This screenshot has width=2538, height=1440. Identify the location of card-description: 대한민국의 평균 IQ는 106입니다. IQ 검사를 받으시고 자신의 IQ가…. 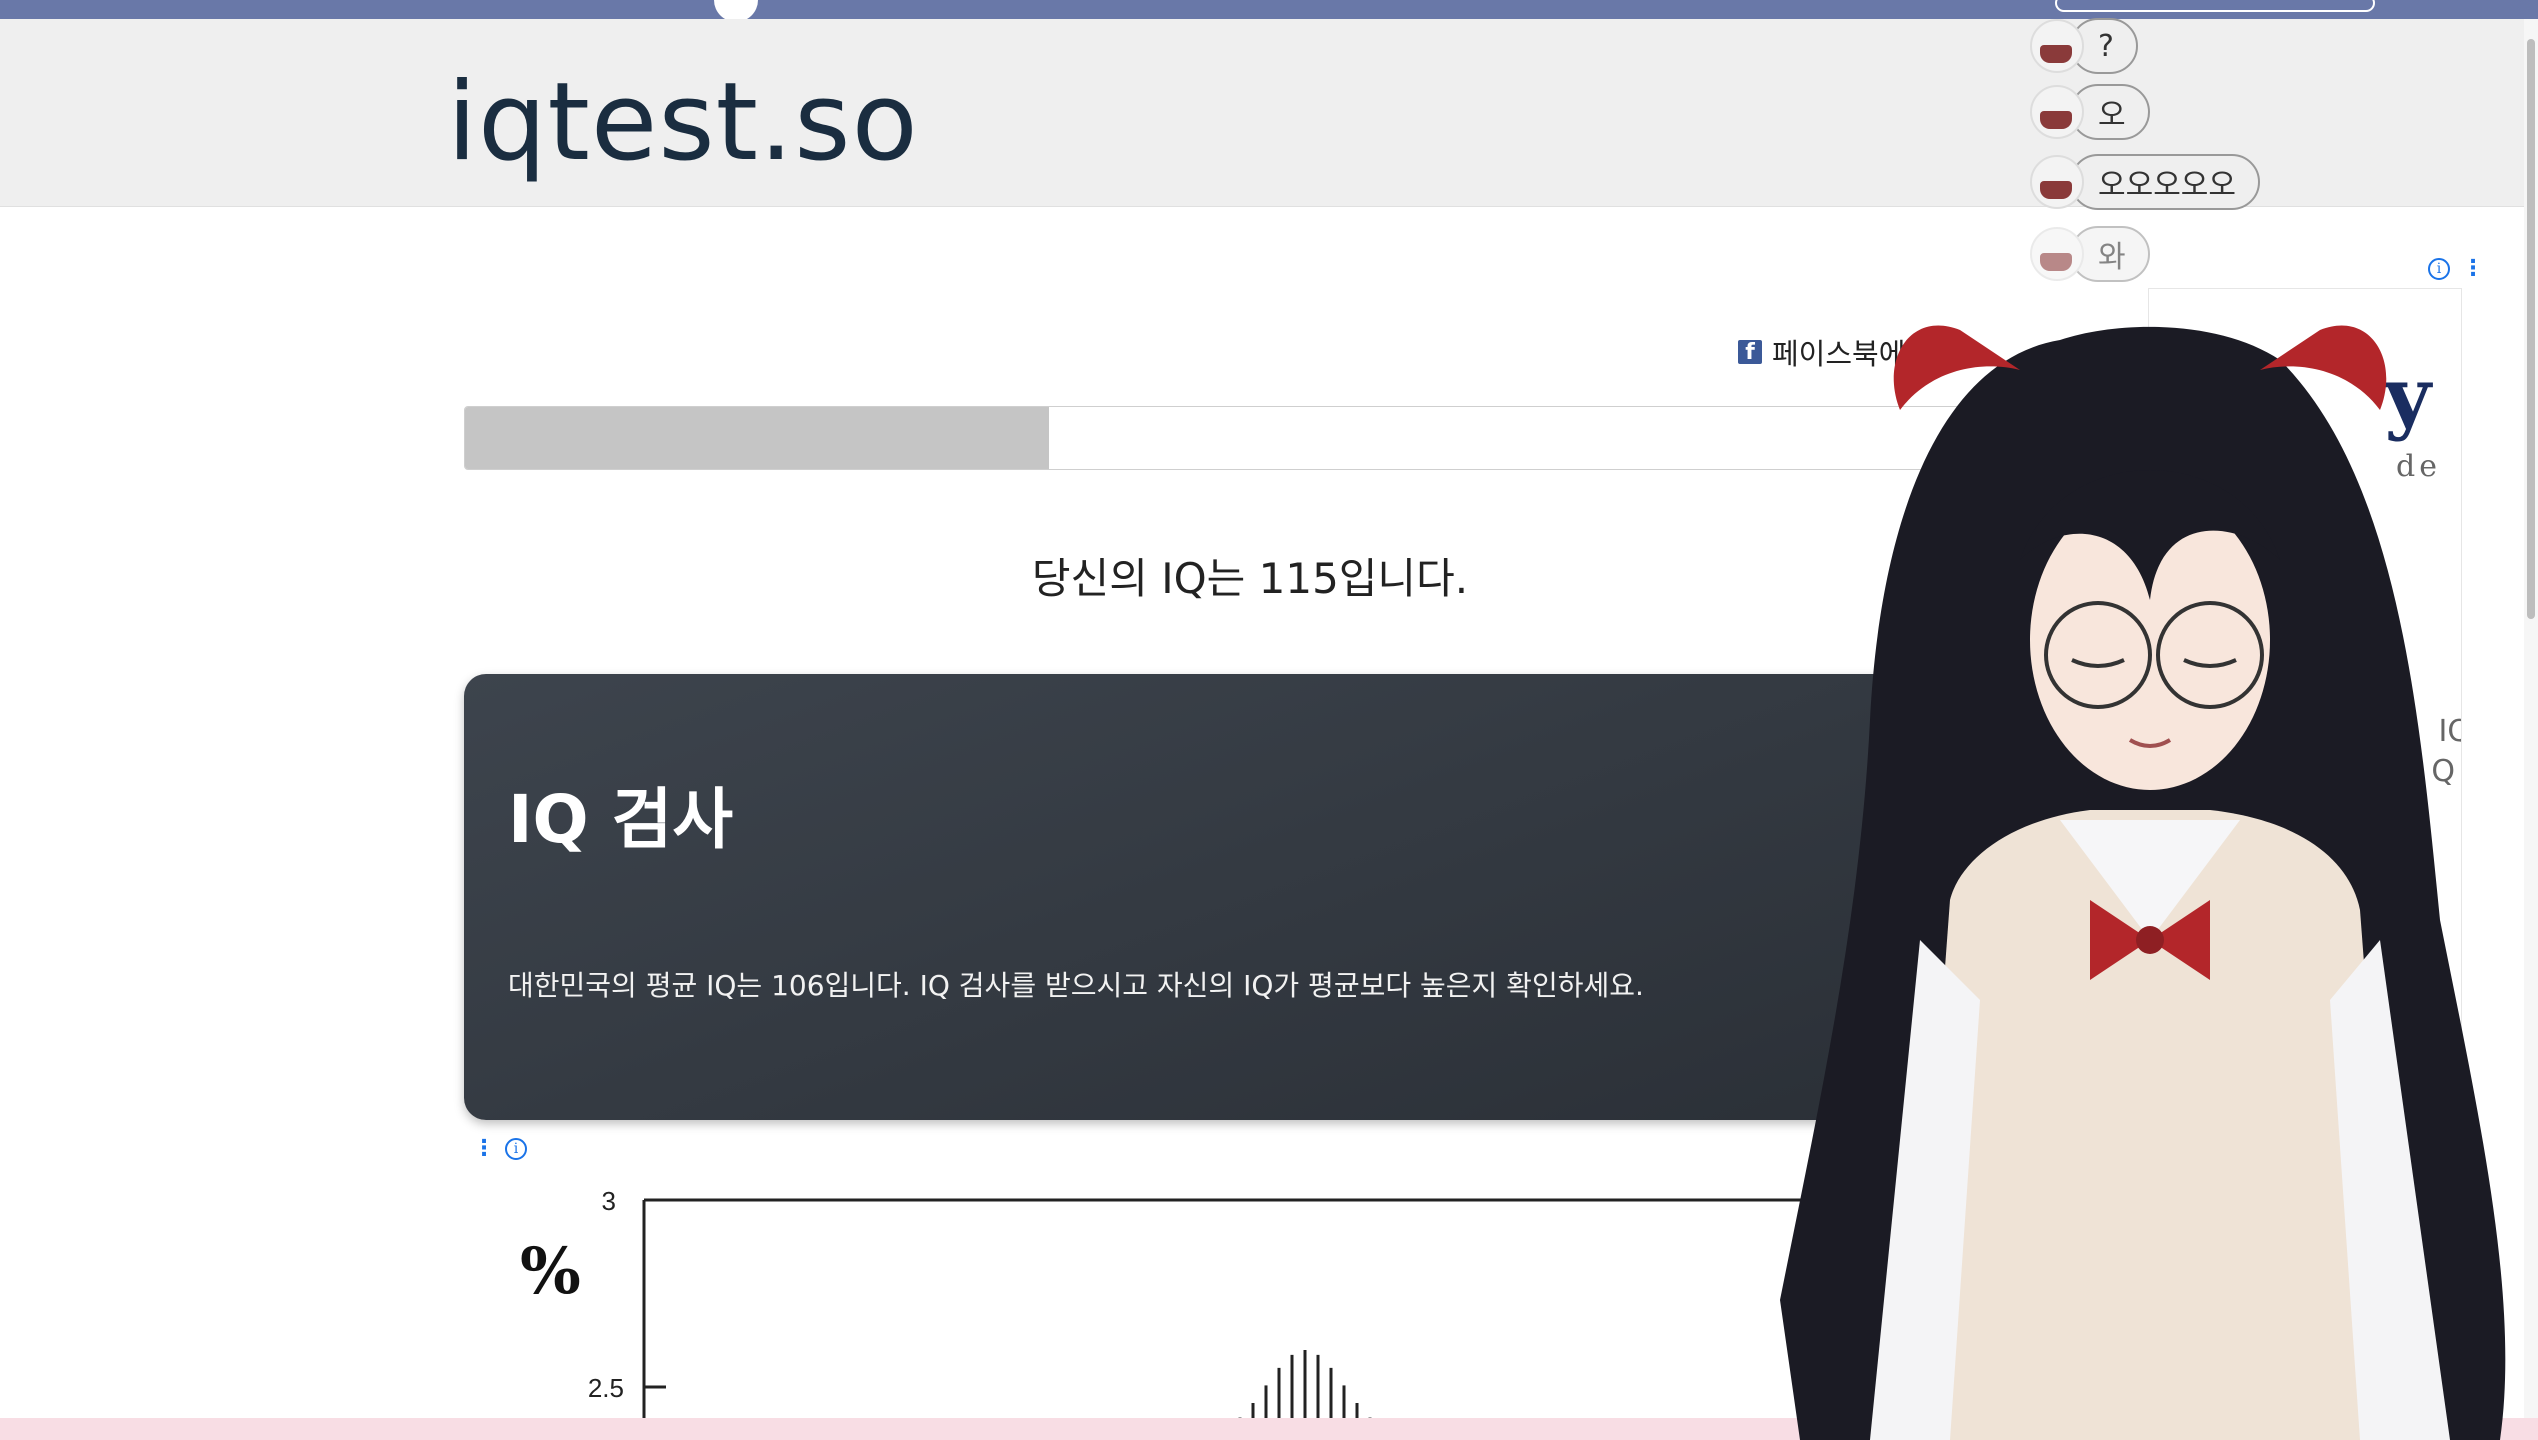
(1076, 985).